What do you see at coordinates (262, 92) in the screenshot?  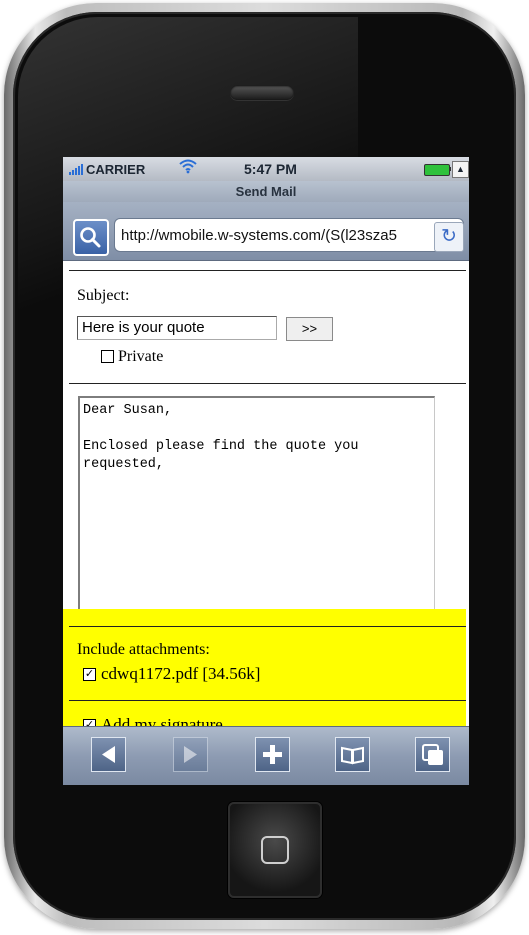 I see `speaker-grille` at bounding box center [262, 92].